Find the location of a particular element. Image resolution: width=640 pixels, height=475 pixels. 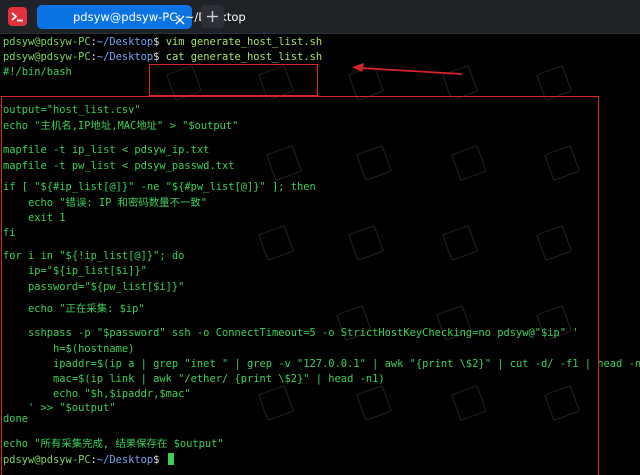

new-tab-button is located at coordinates (212, 16).